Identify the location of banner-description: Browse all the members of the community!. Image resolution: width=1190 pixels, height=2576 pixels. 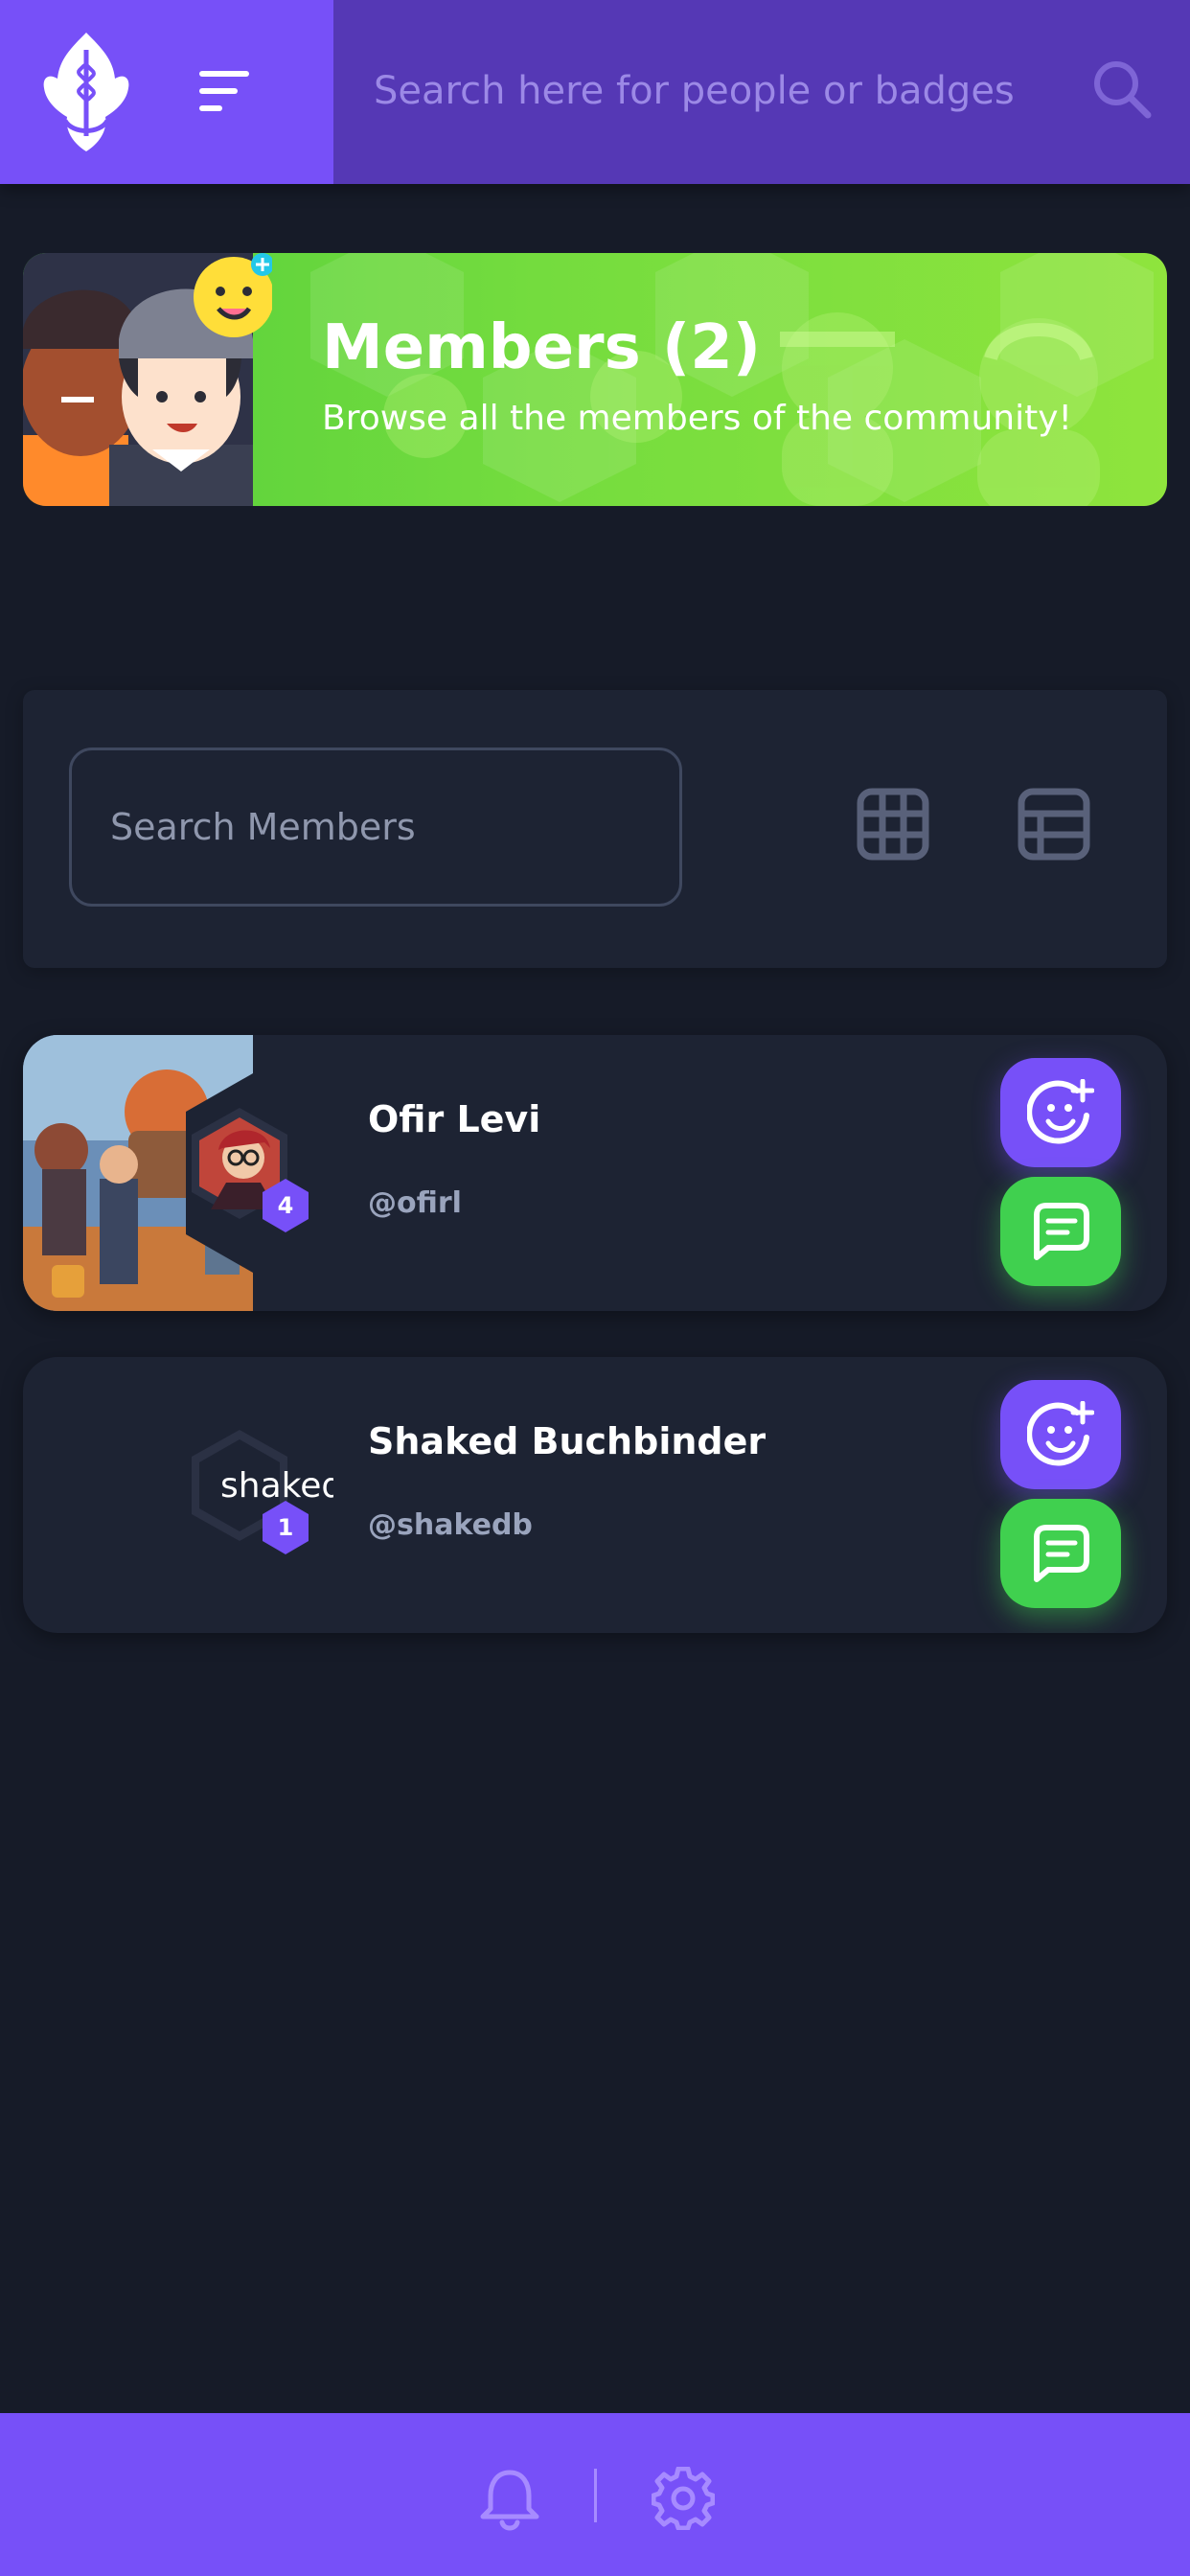
(697, 418).